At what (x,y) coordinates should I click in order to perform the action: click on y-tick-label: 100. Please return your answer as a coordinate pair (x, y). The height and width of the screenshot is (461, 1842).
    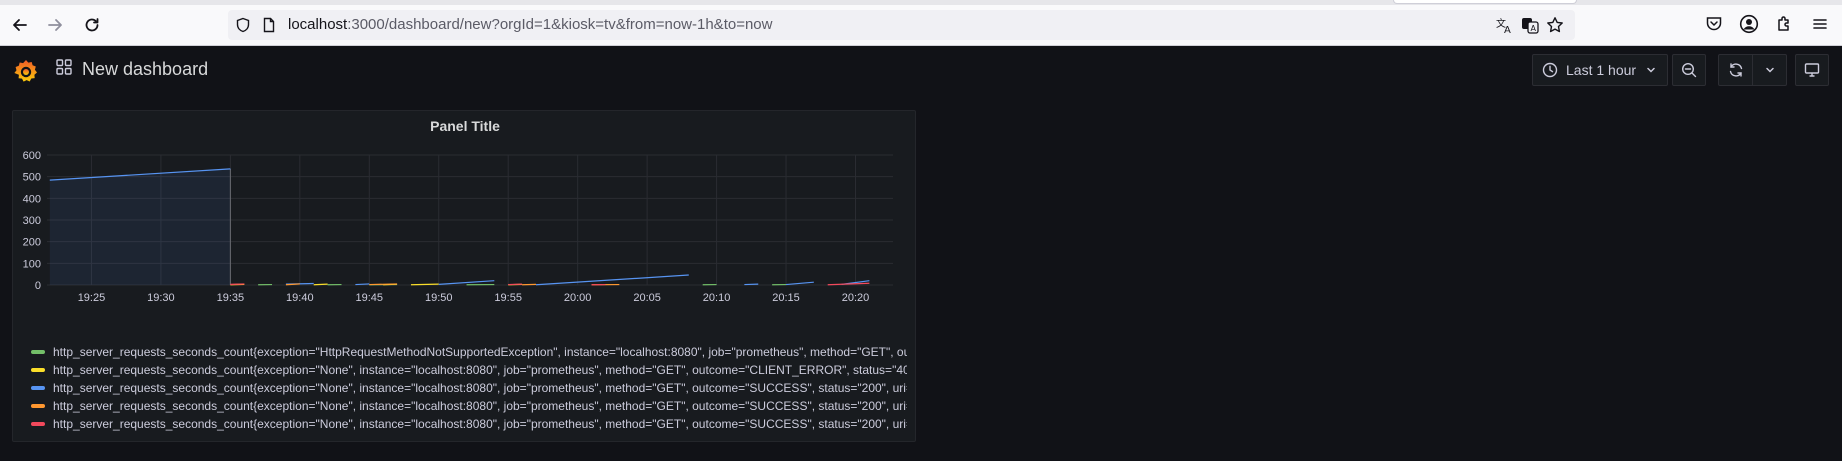
    Looking at the image, I should click on (32, 264).